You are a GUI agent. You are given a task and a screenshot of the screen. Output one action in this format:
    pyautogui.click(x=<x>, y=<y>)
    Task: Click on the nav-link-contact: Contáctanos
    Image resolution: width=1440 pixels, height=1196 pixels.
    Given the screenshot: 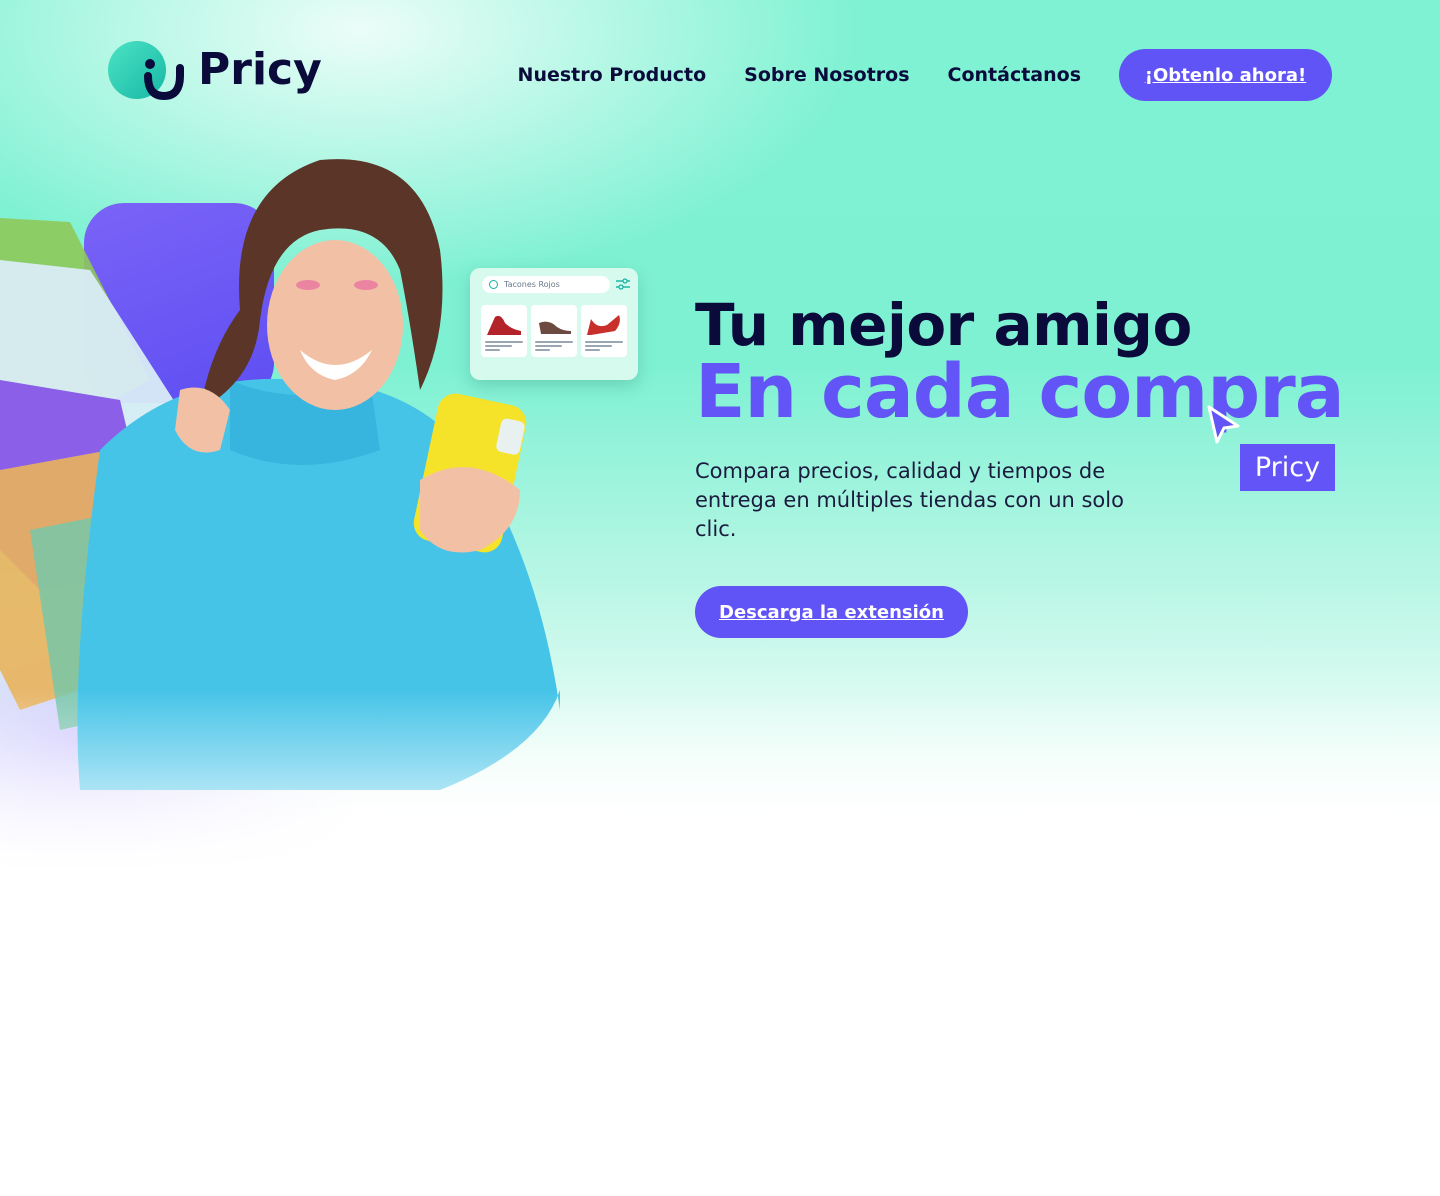 What is the action you would take?
    pyautogui.click(x=1014, y=75)
    